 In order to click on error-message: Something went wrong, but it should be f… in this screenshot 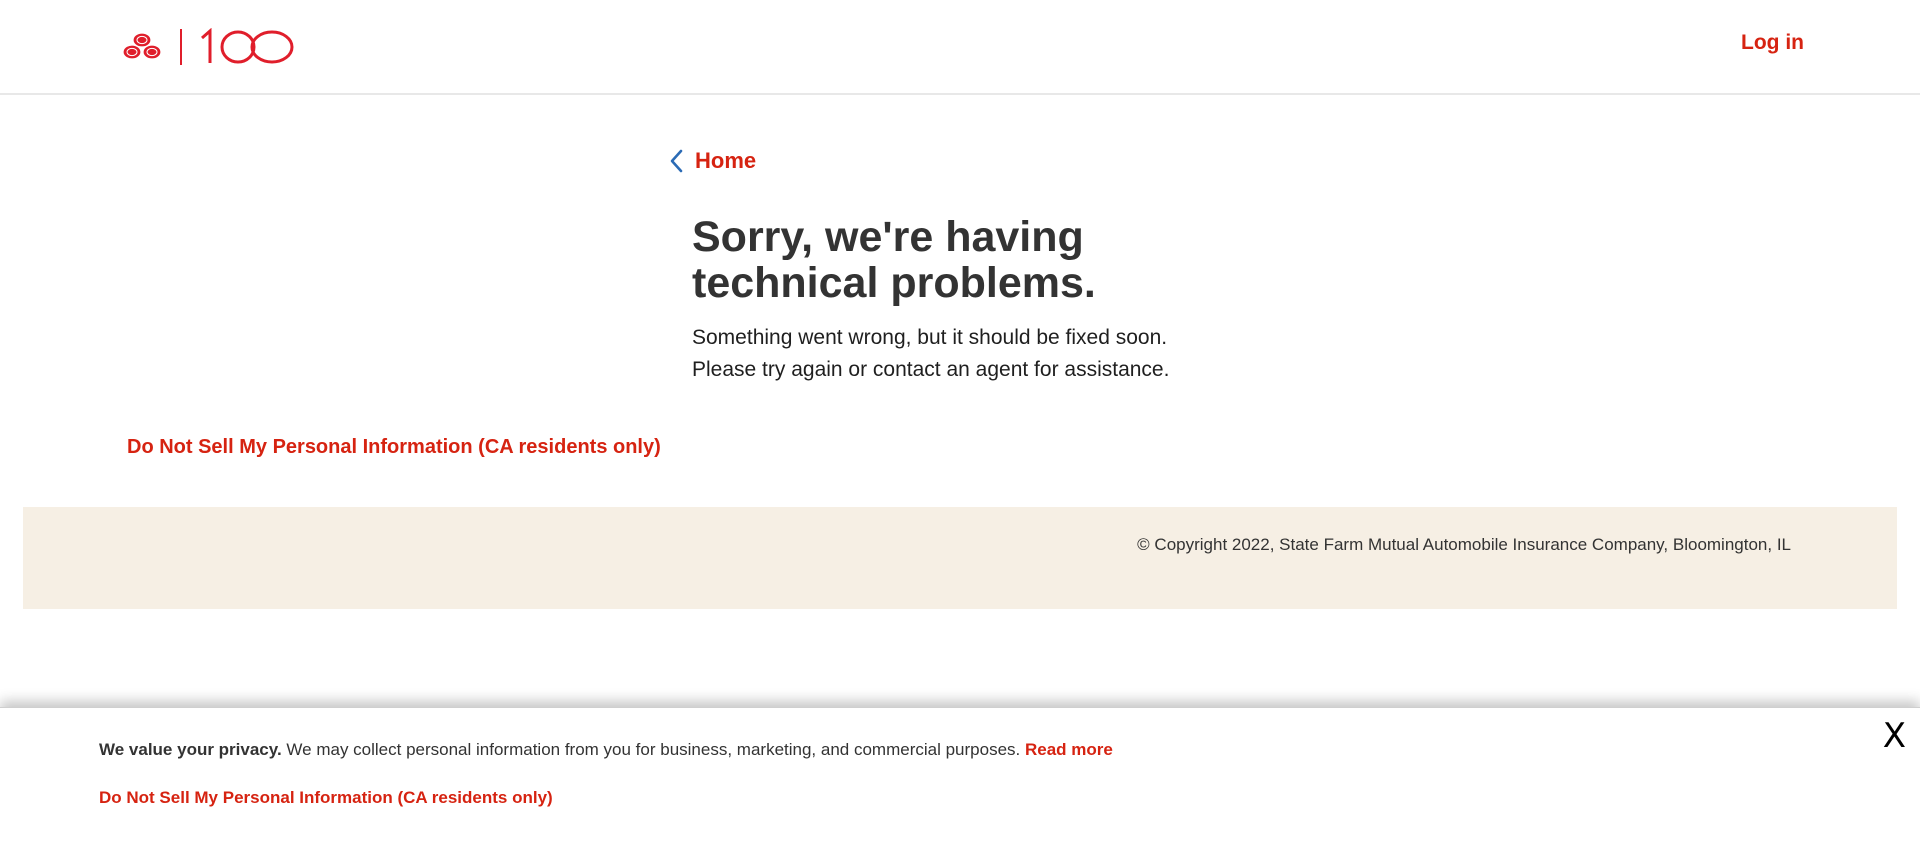, I will do `click(1002, 354)`.